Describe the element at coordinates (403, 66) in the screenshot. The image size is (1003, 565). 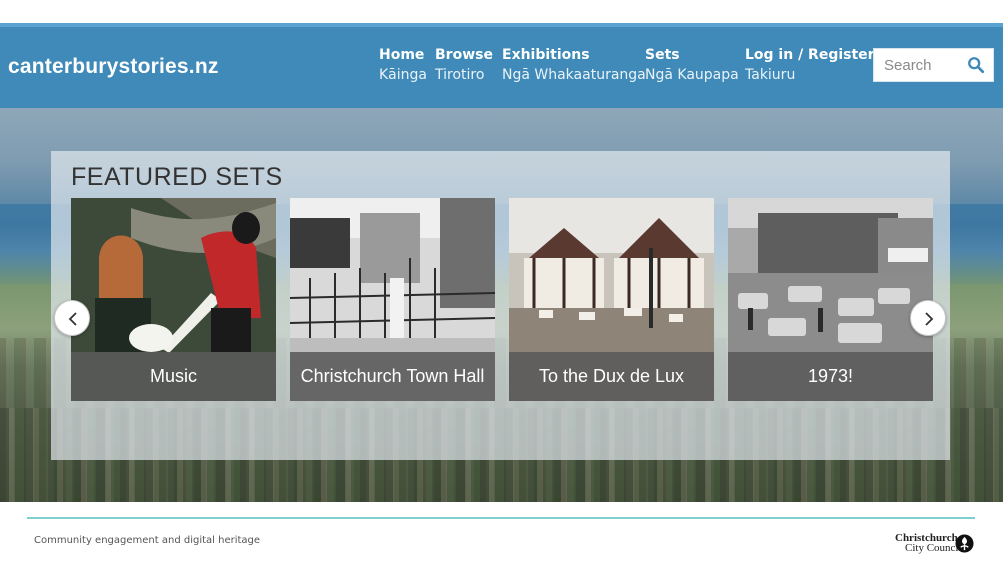
I see `nav-home: Home Kāinga` at that location.